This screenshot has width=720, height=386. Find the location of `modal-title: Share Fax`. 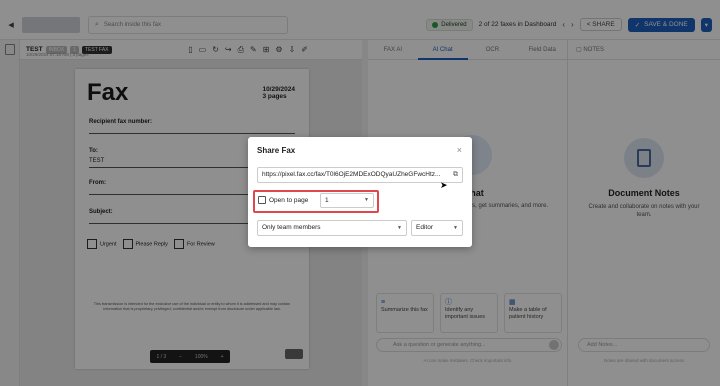

modal-title: Share Fax is located at coordinates (276, 150).